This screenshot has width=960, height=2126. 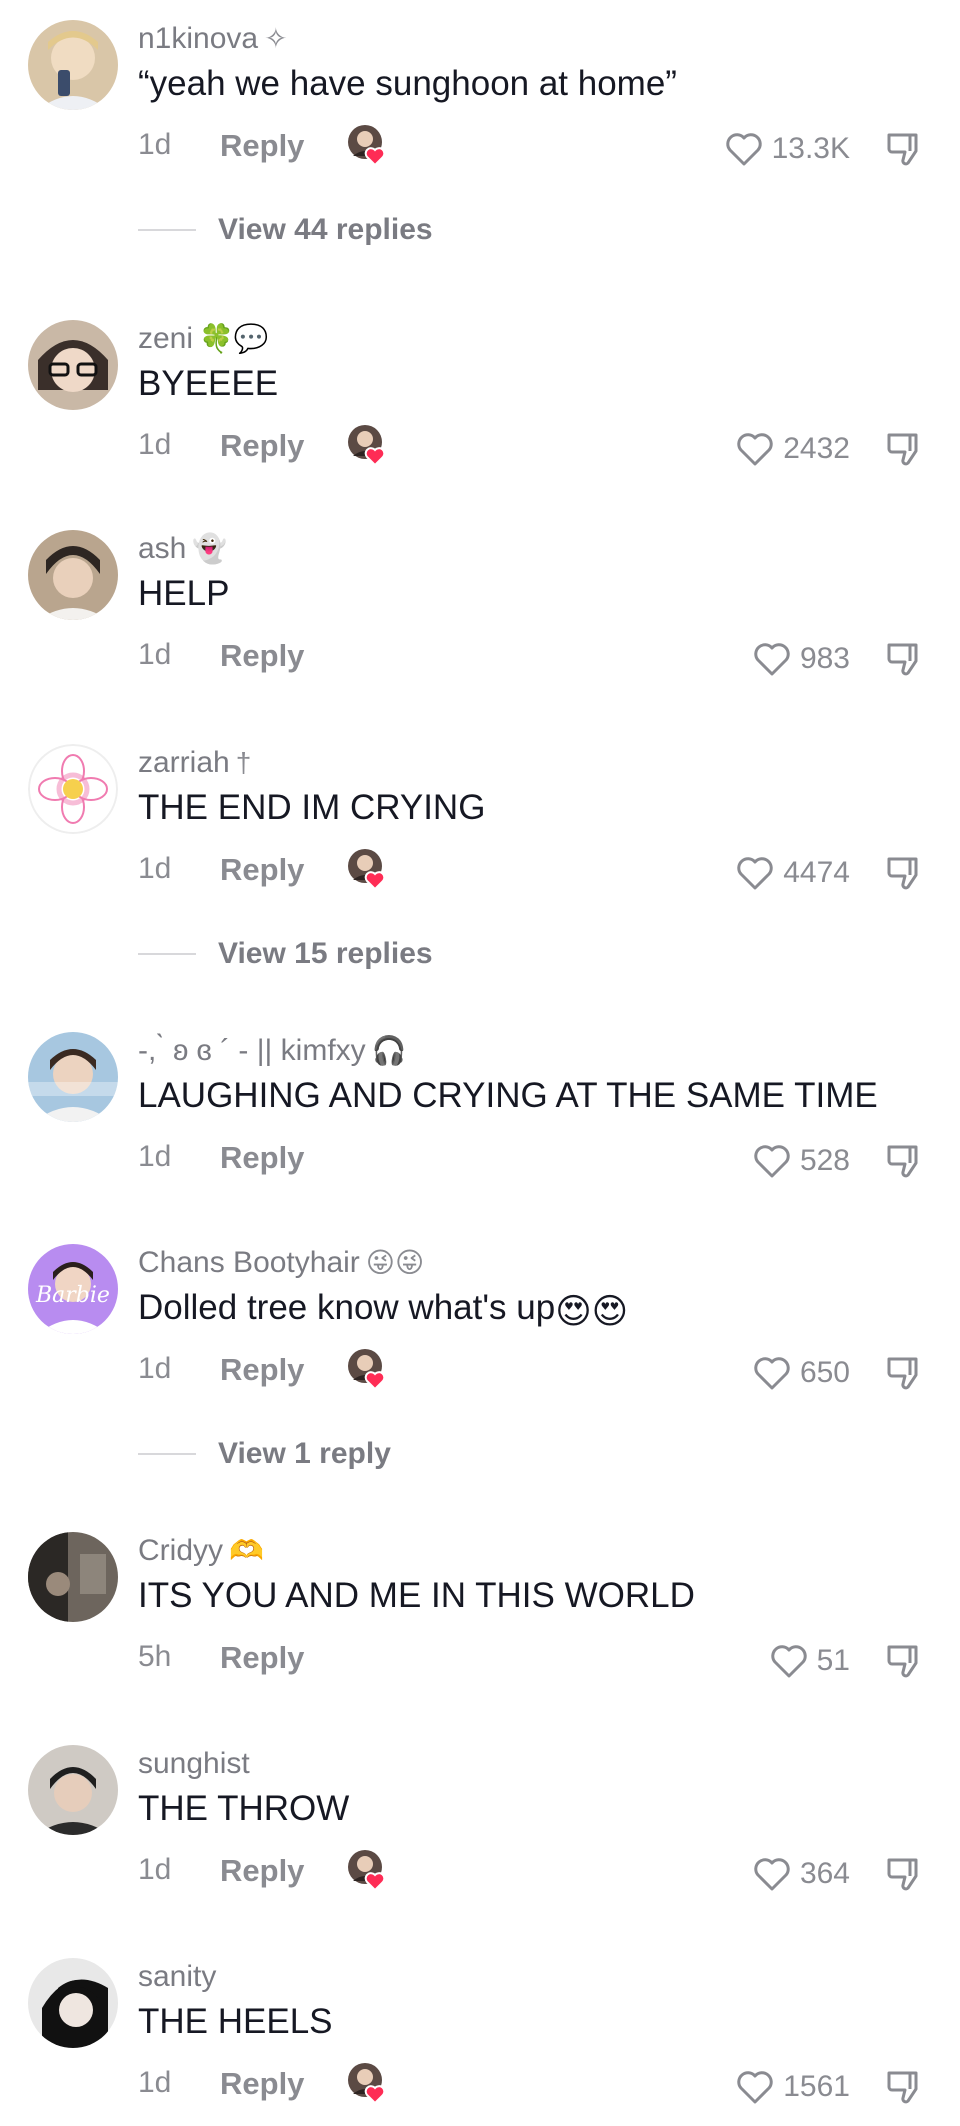 What do you see at coordinates (184, 593) in the screenshot?
I see `comment-text: HELP` at bounding box center [184, 593].